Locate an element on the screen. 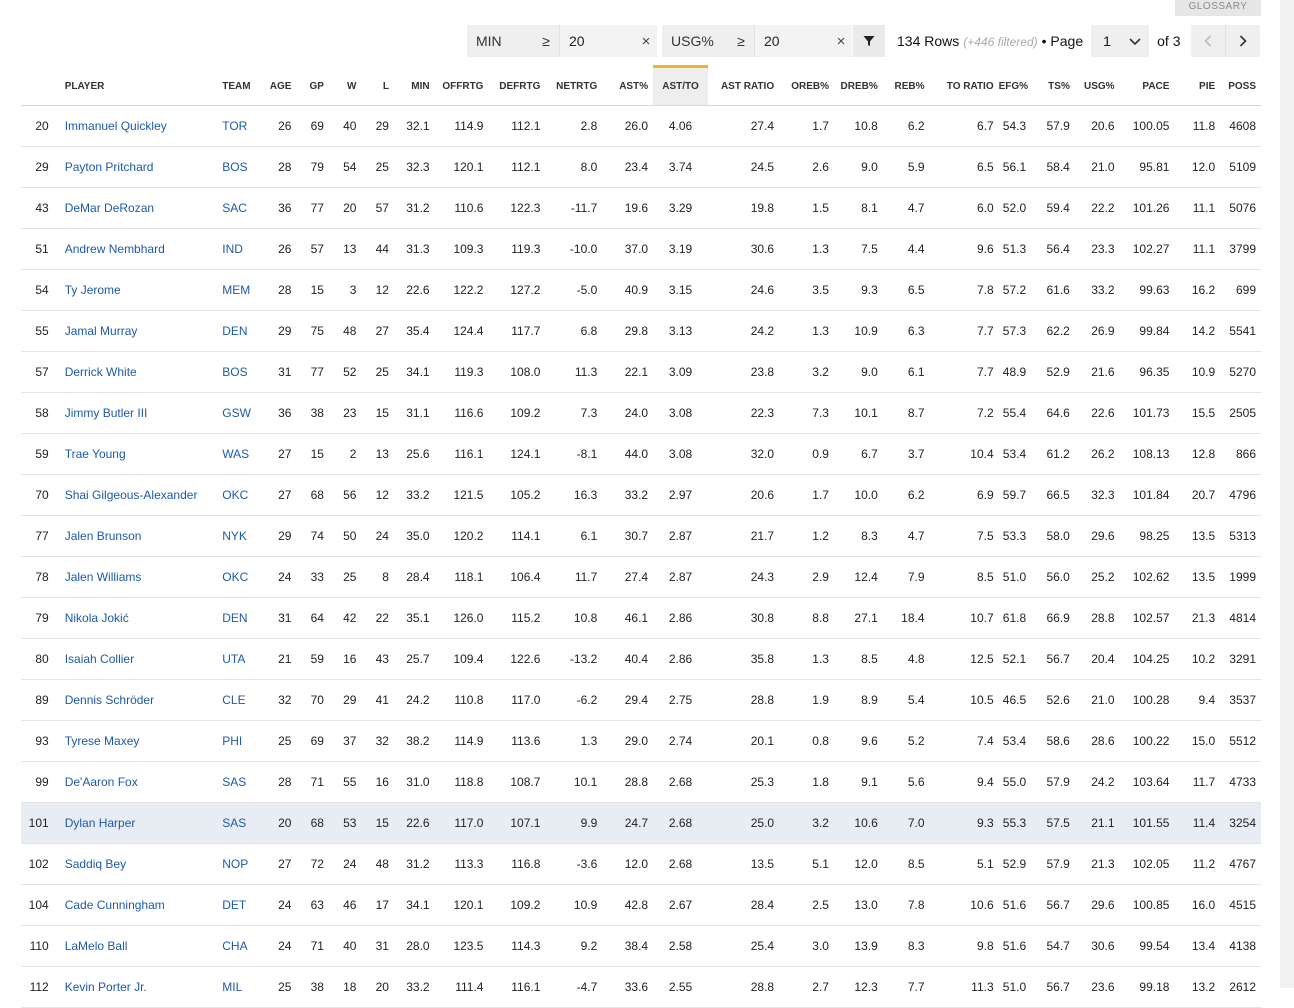 The width and height of the screenshot is (1294, 1008). column-header-usg: USG% is located at coordinates (1097, 86).